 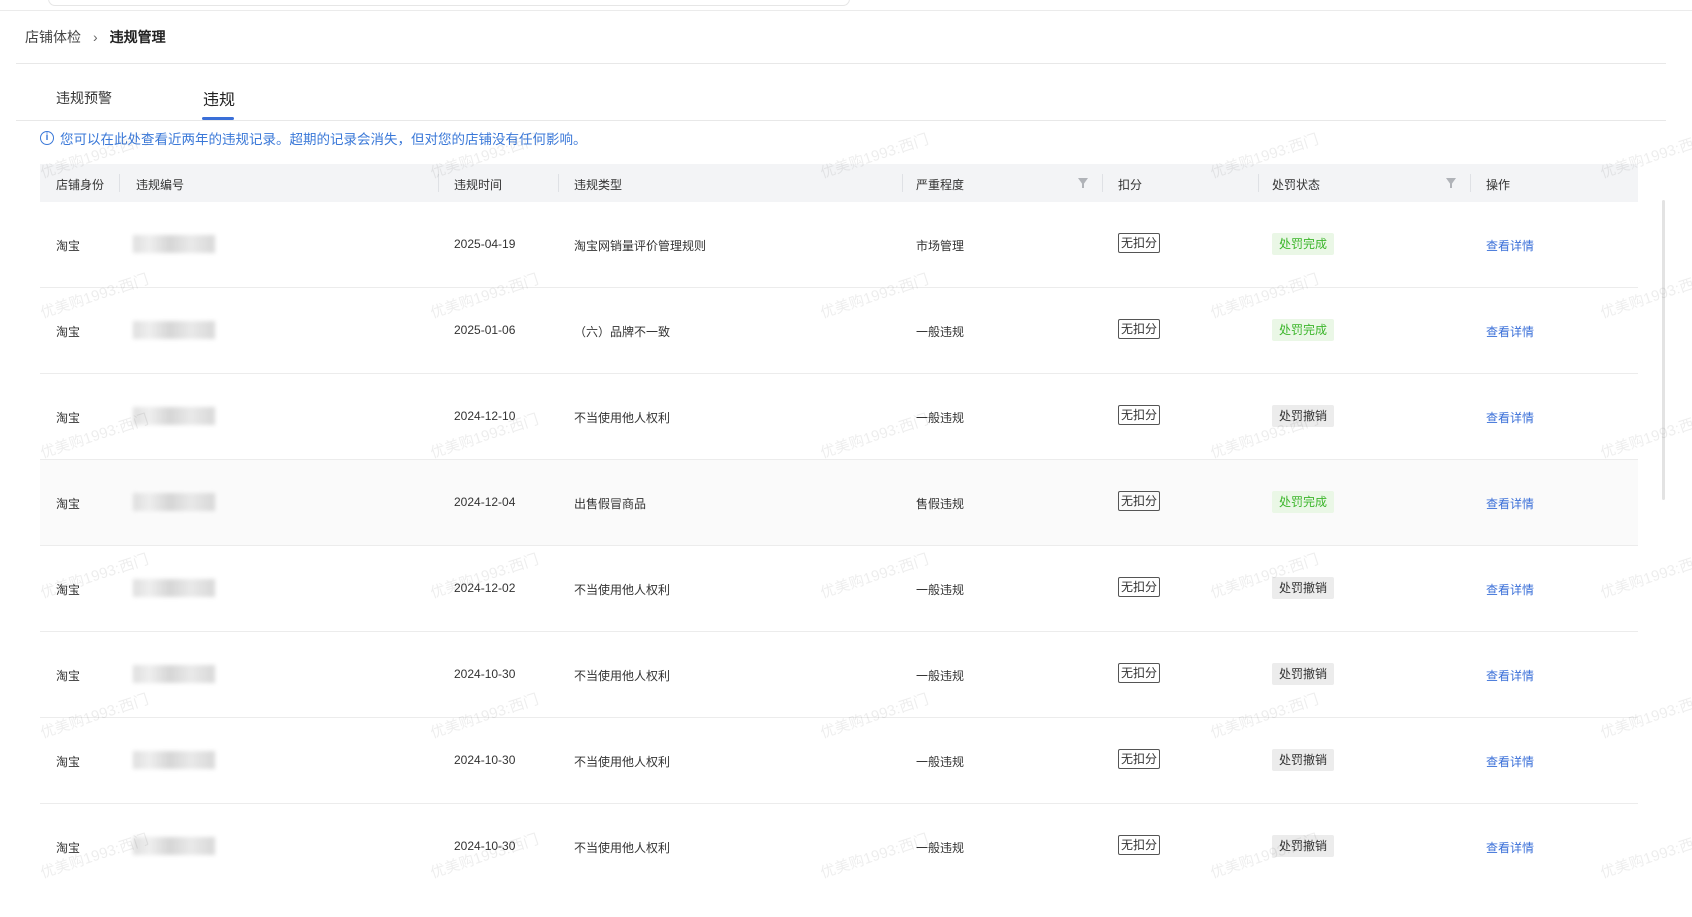 I want to click on th-violation-type: 违规类型, so click(x=598, y=185).